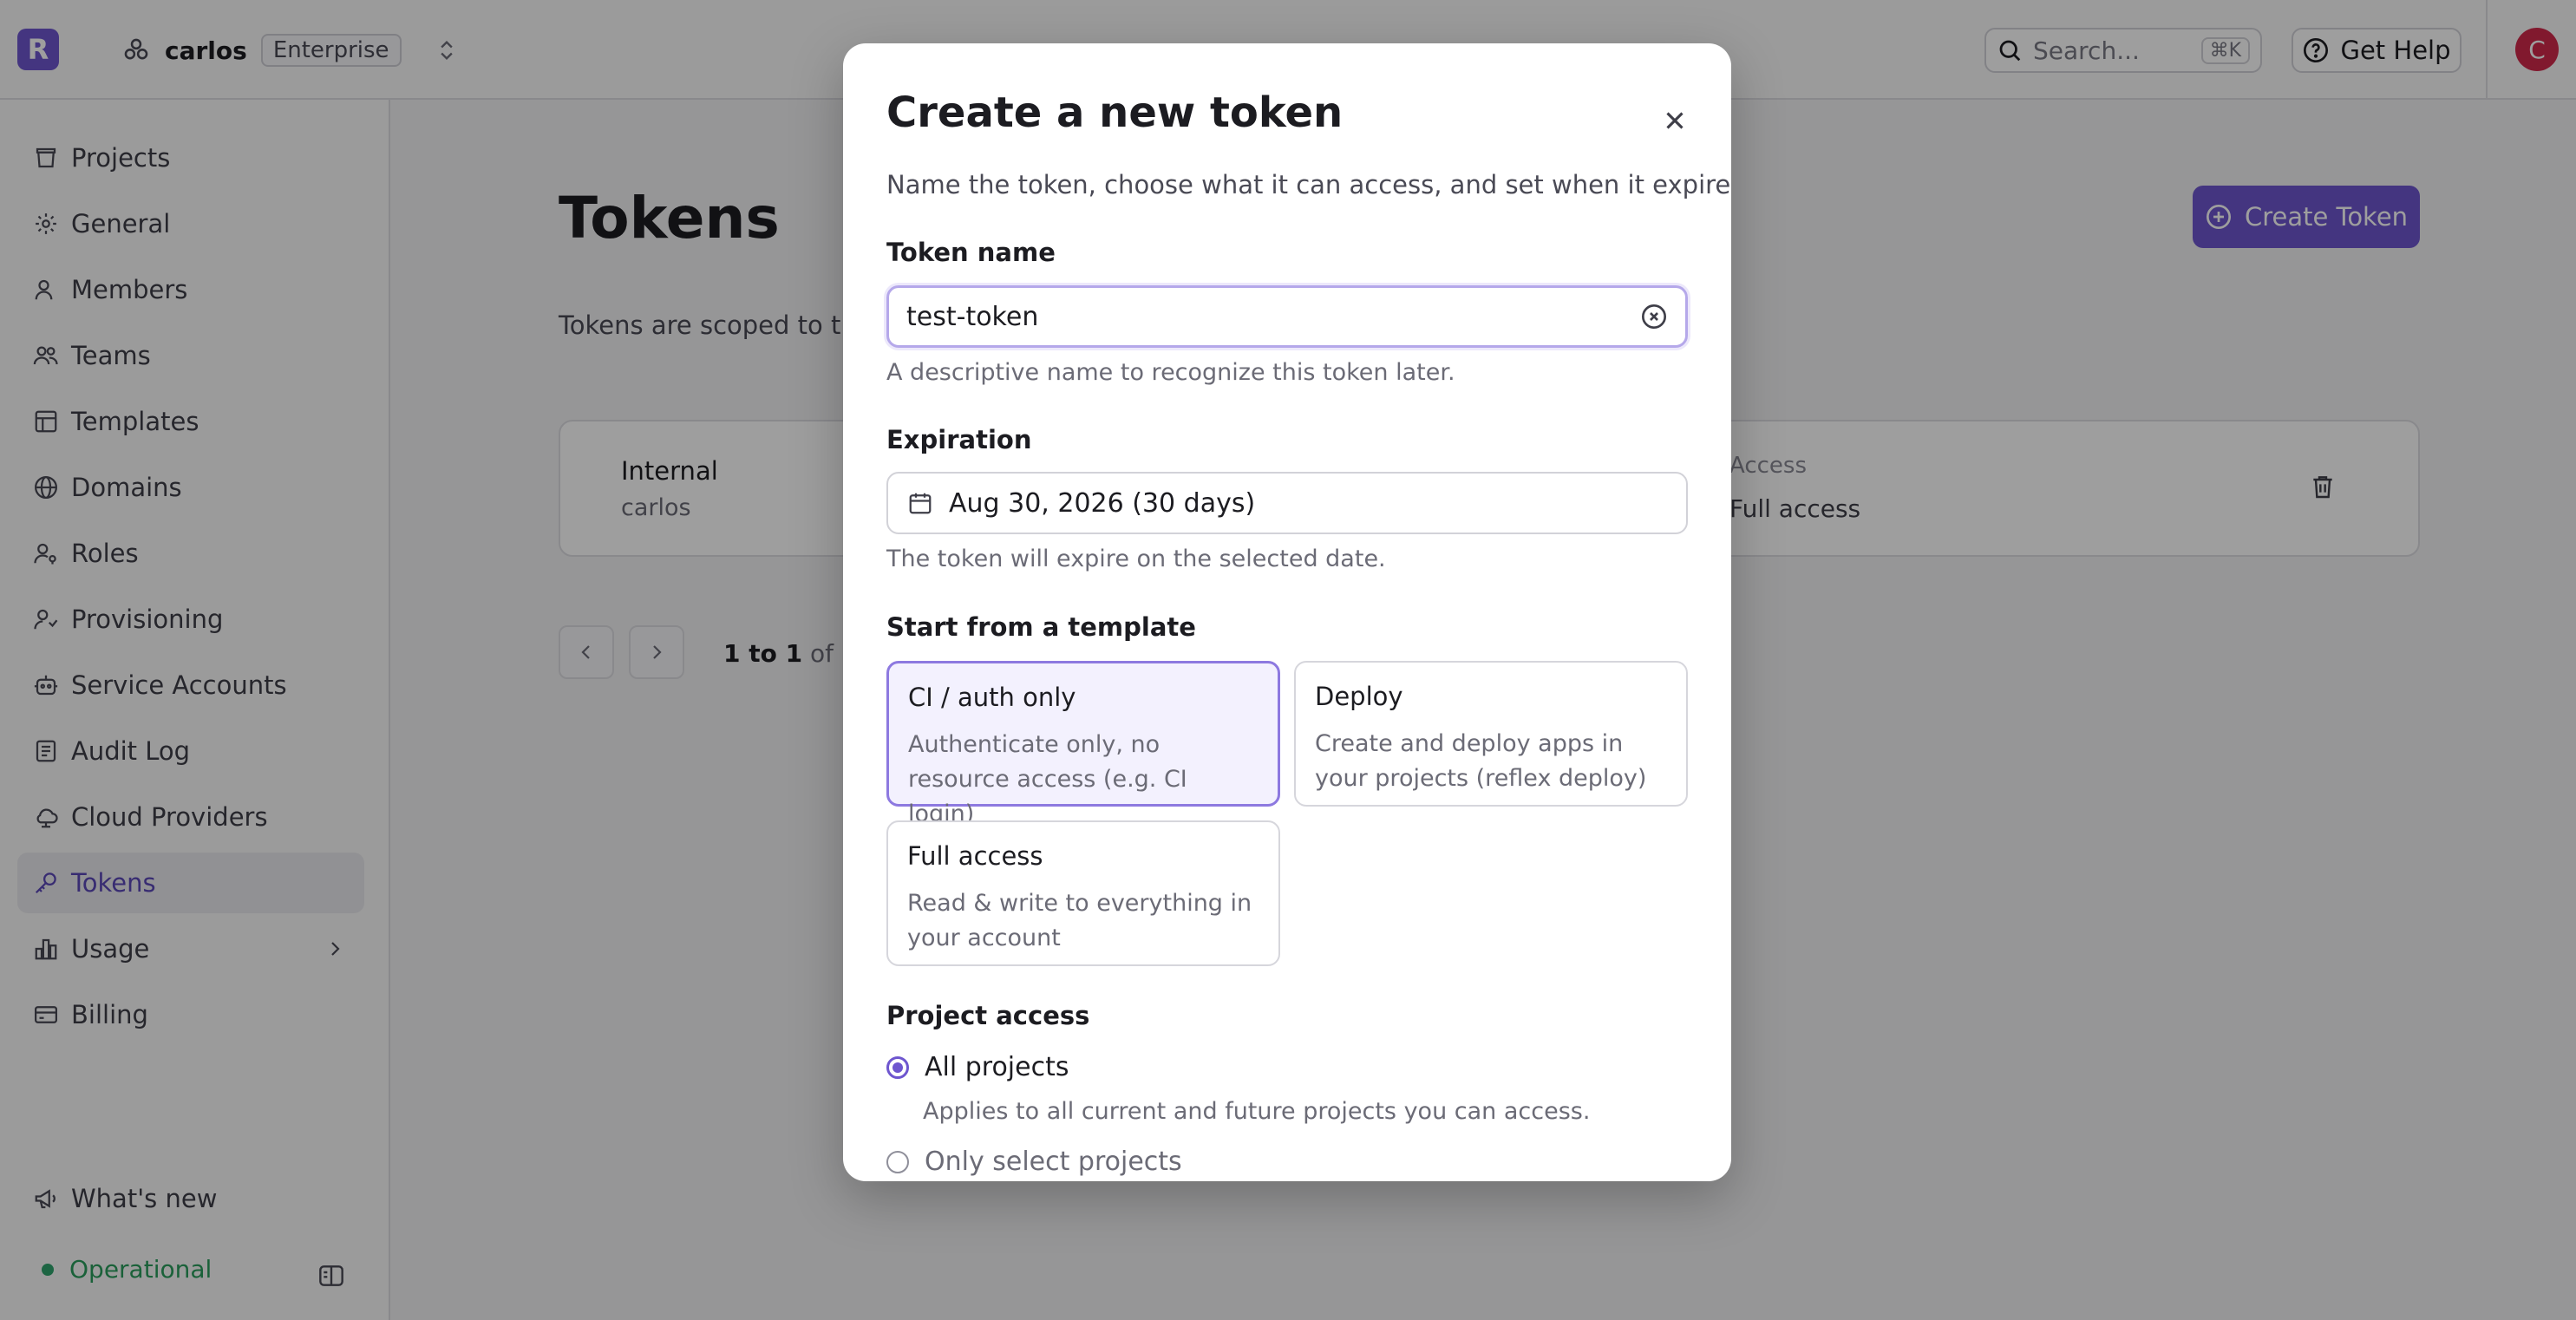  I want to click on radio-label: Only select projects, so click(1053, 1162).